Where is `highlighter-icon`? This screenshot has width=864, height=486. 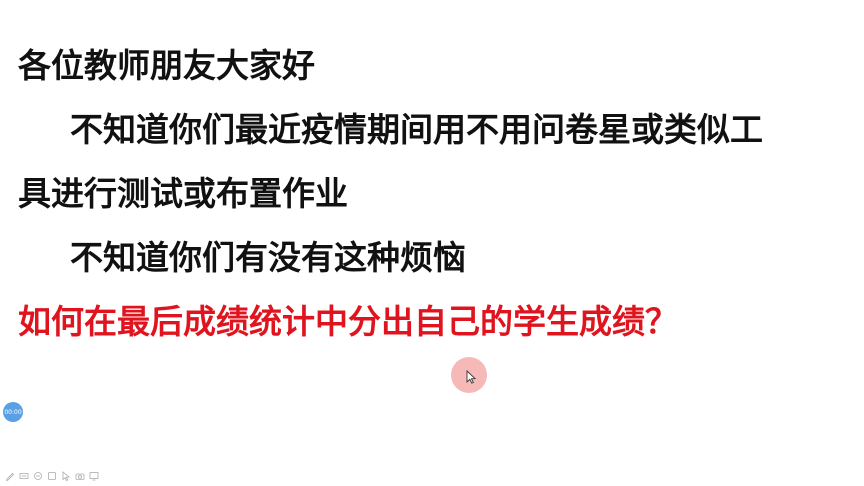
highlighter-icon is located at coordinates (24, 476).